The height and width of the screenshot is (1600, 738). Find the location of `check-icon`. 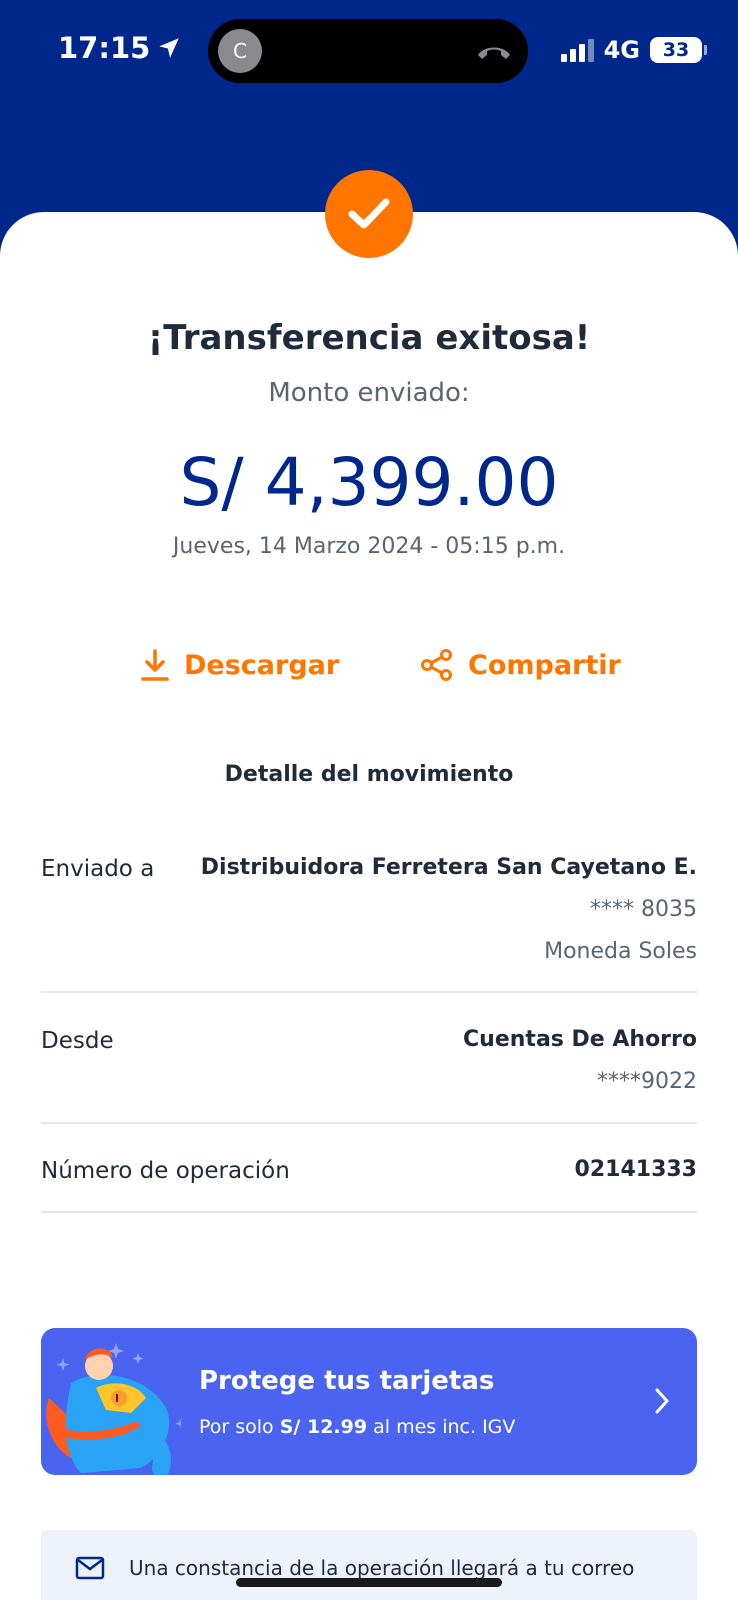

check-icon is located at coordinates (369, 213).